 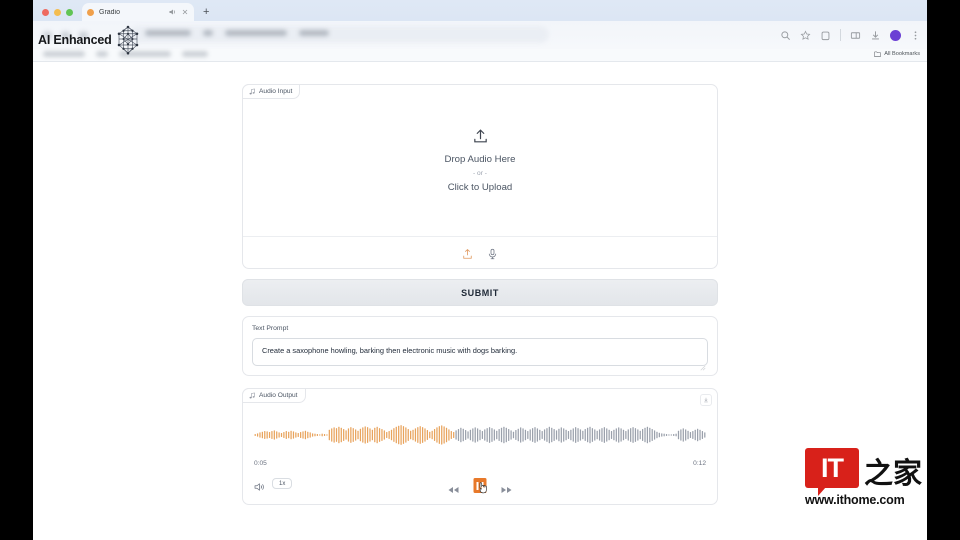 I want to click on pause-icon, so click(x=480, y=486).